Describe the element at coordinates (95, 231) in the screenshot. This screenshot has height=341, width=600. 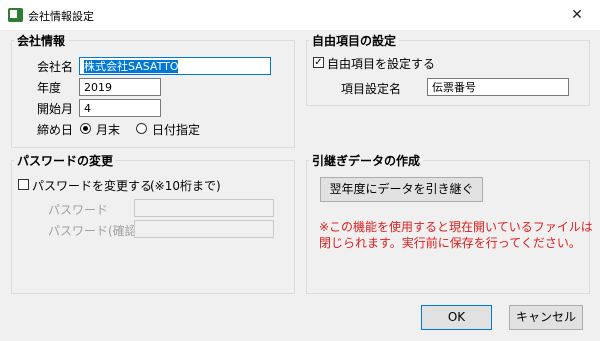
I see `password-confirm-label: パスワード(確認)` at that location.